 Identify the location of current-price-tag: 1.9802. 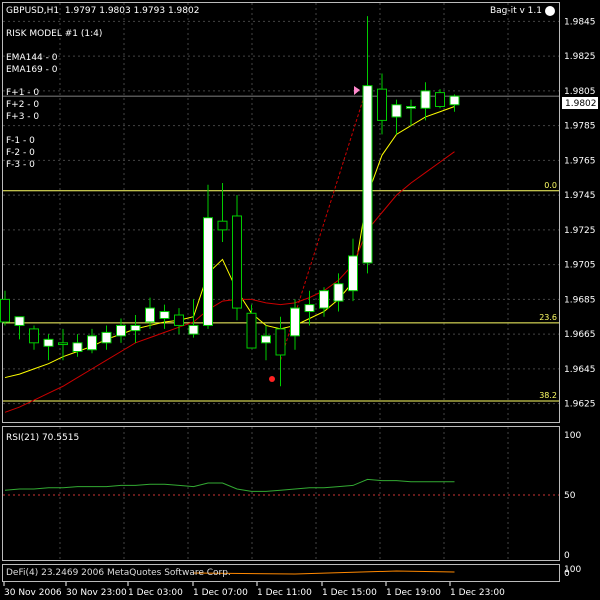
(580, 103).